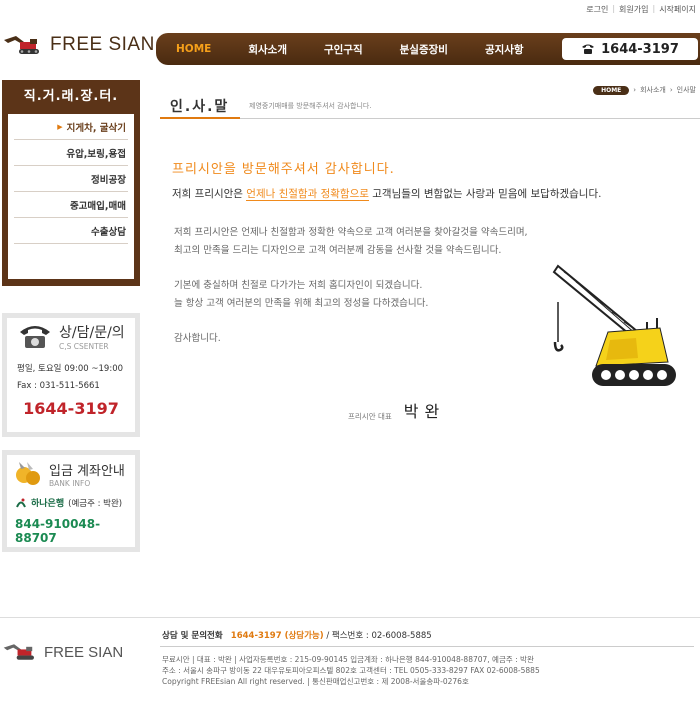 This screenshot has width=700, height=703. Describe the element at coordinates (70, 483) in the screenshot. I see `bank-subtitle: BANK INFO` at that location.